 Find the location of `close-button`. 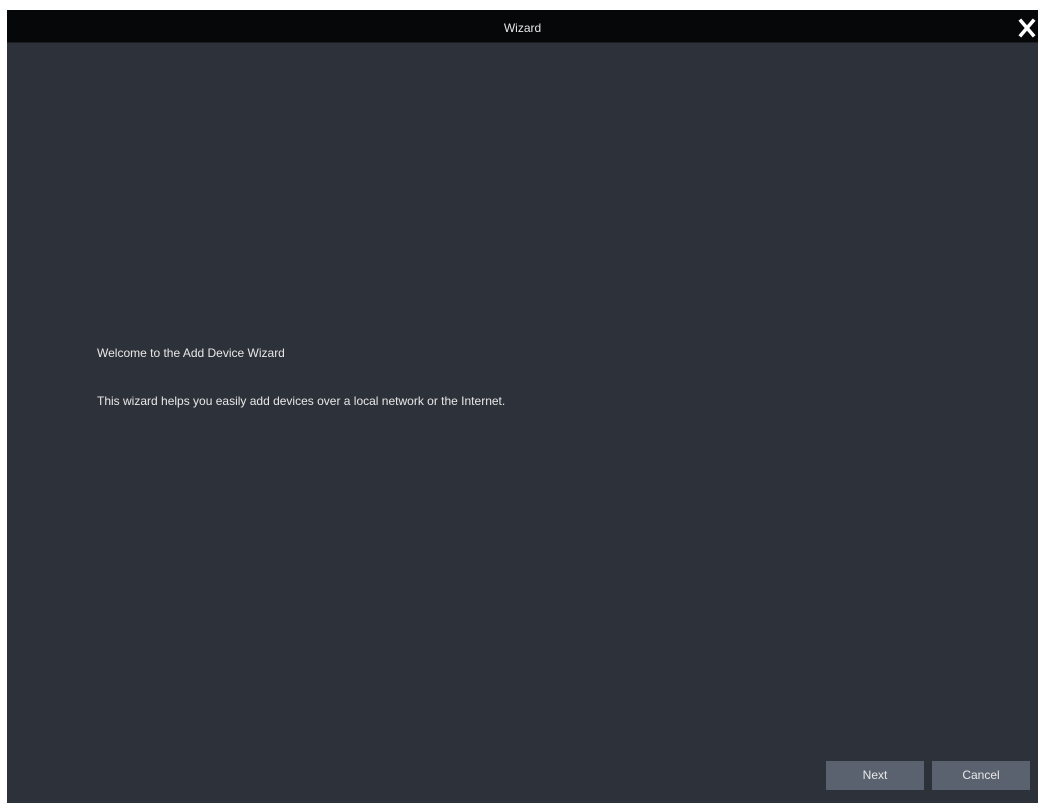

close-button is located at coordinates (1027, 28).